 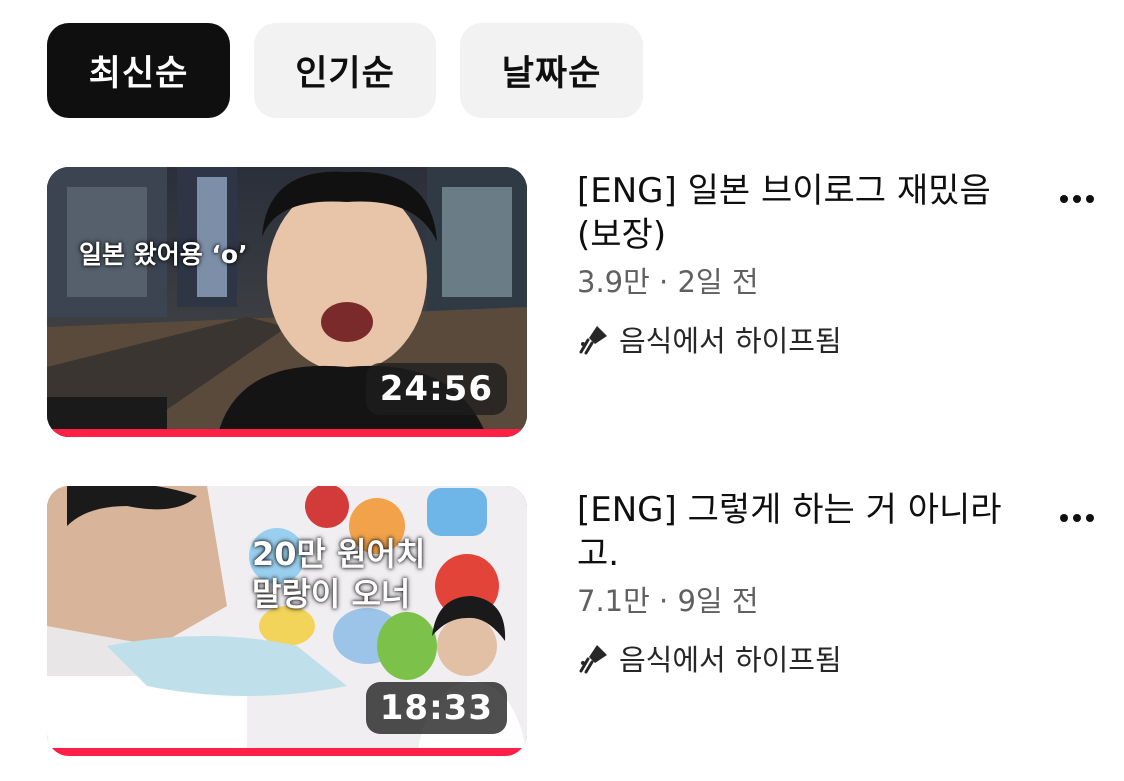 I want to click on duration-badge: 24:56, so click(x=436, y=389).